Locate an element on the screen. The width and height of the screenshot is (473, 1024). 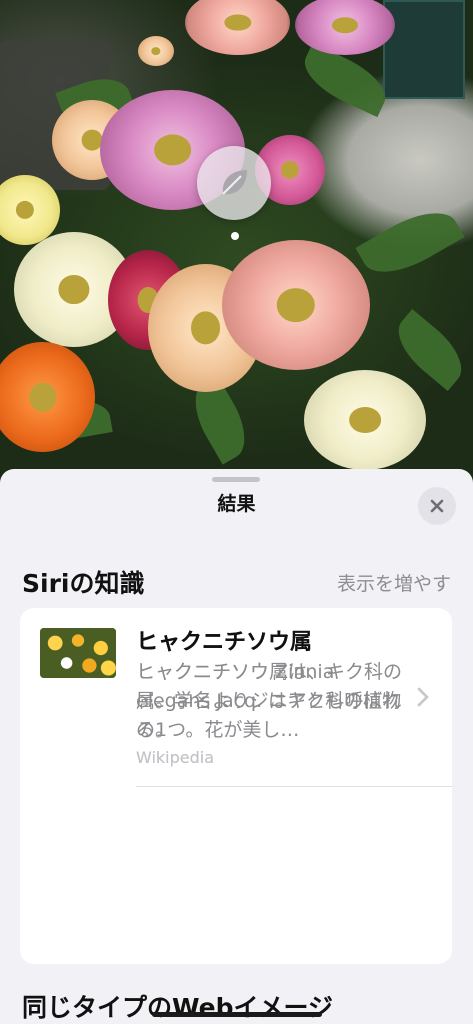
leaf-icon is located at coordinates (234, 182).